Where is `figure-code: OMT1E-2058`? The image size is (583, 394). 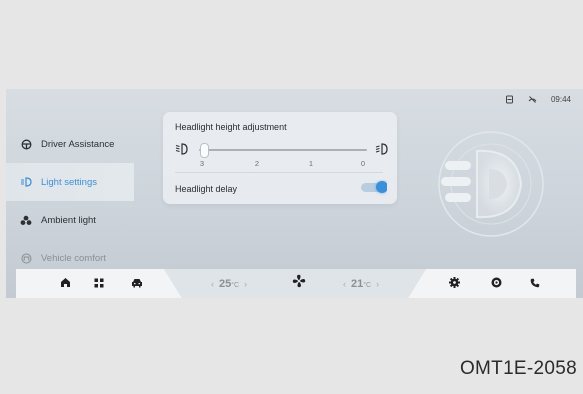
figure-code: OMT1E-2058 is located at coordinates (518, 368).